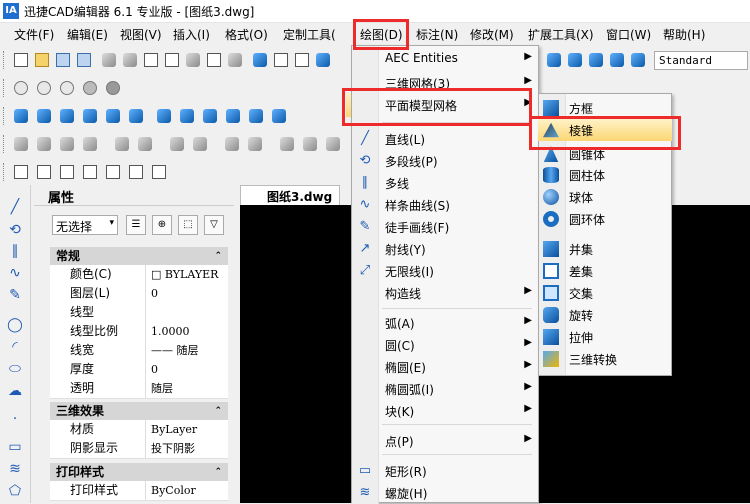 The image size is (750, 504). What do you see at coordinates (260, 60) in the screenshot?
I see `cut-icon` at bounding box center [260, 60].